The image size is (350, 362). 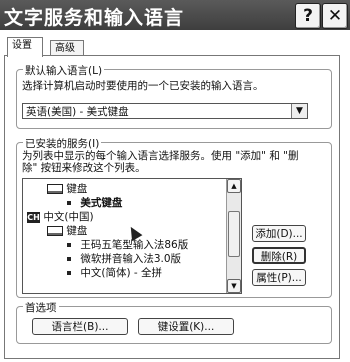 I want to click on default-language-value: 英语(美国) - 美式键盘, so click(x=77, y=112).